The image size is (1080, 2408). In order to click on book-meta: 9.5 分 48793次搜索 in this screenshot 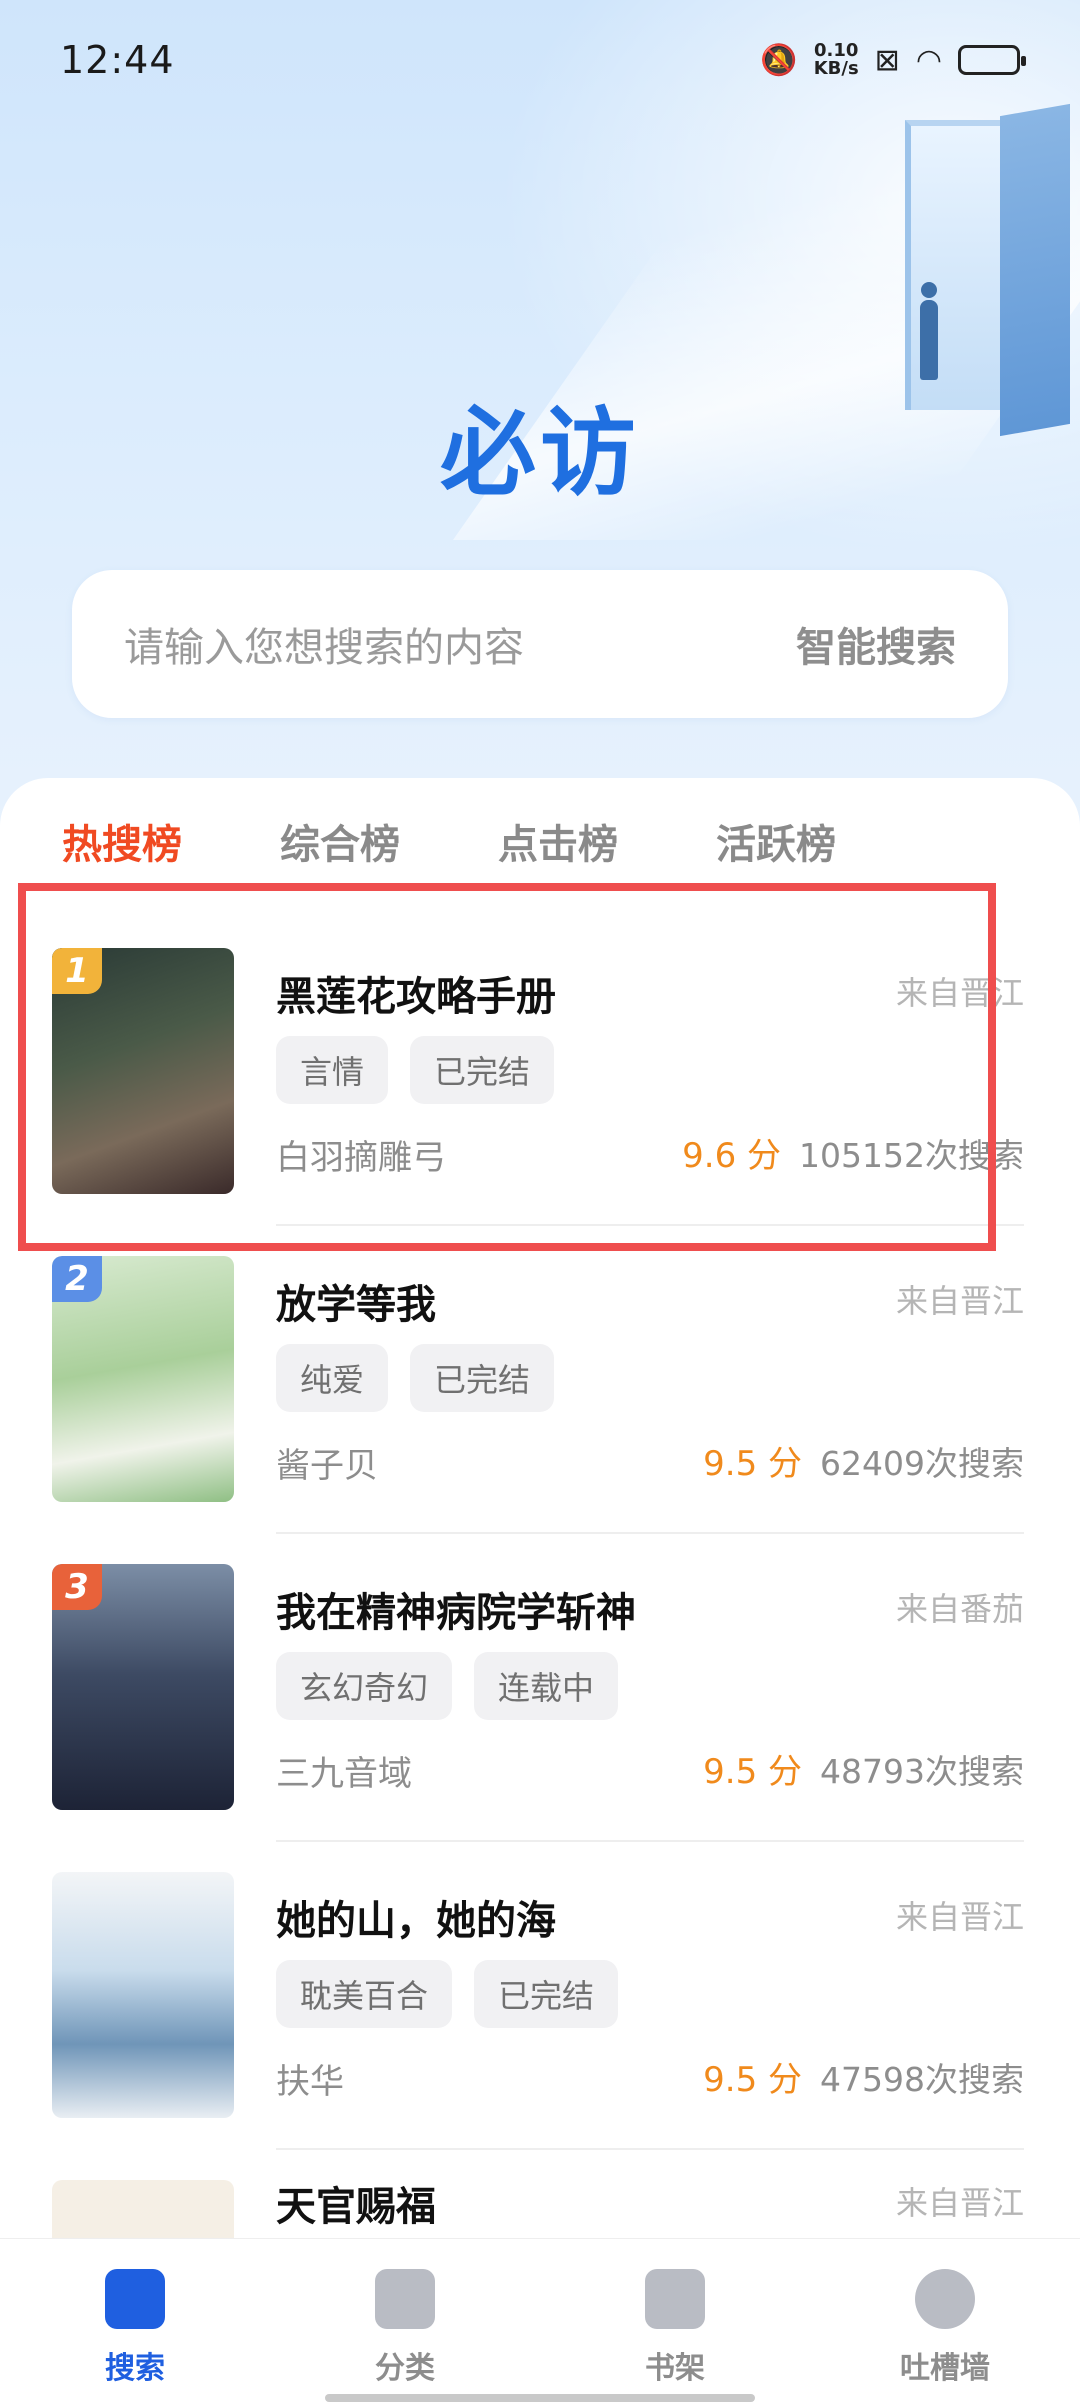, I will do `click(863, 1768)`.